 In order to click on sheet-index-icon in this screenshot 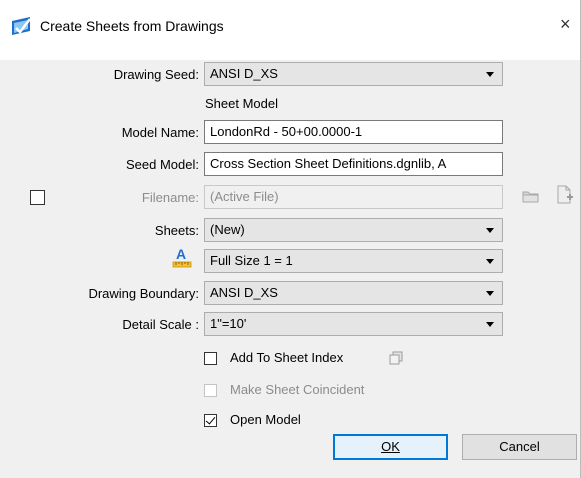, I will do `click(396, 358)`.